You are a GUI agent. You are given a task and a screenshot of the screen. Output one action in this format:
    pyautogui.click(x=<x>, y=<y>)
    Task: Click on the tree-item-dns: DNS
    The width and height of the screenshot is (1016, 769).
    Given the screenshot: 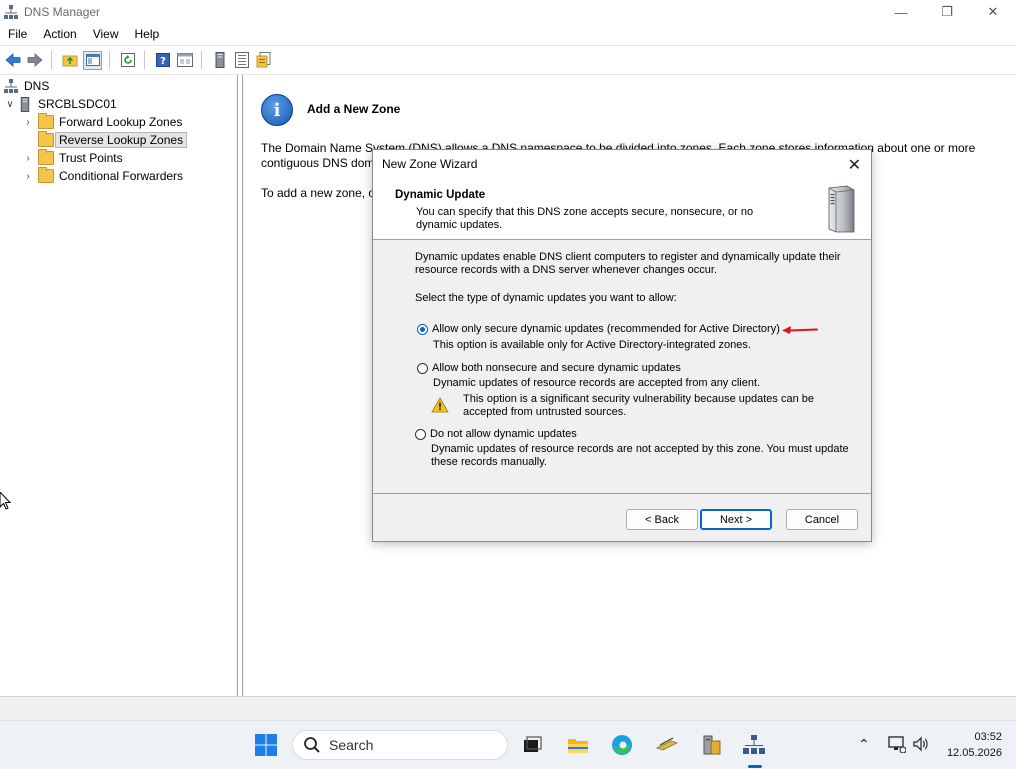 What is the action you would take?
    pyautogui.click(x=26, y=86)
    